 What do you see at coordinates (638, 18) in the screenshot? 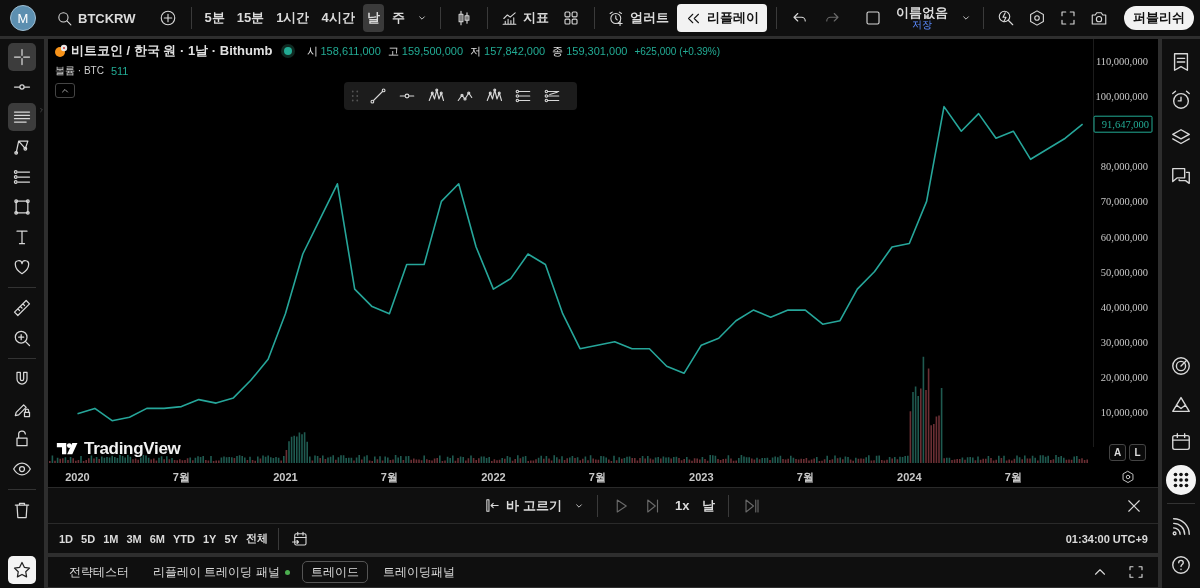
I see `alert-button: 얼러트` at bounding box center [638, 18].